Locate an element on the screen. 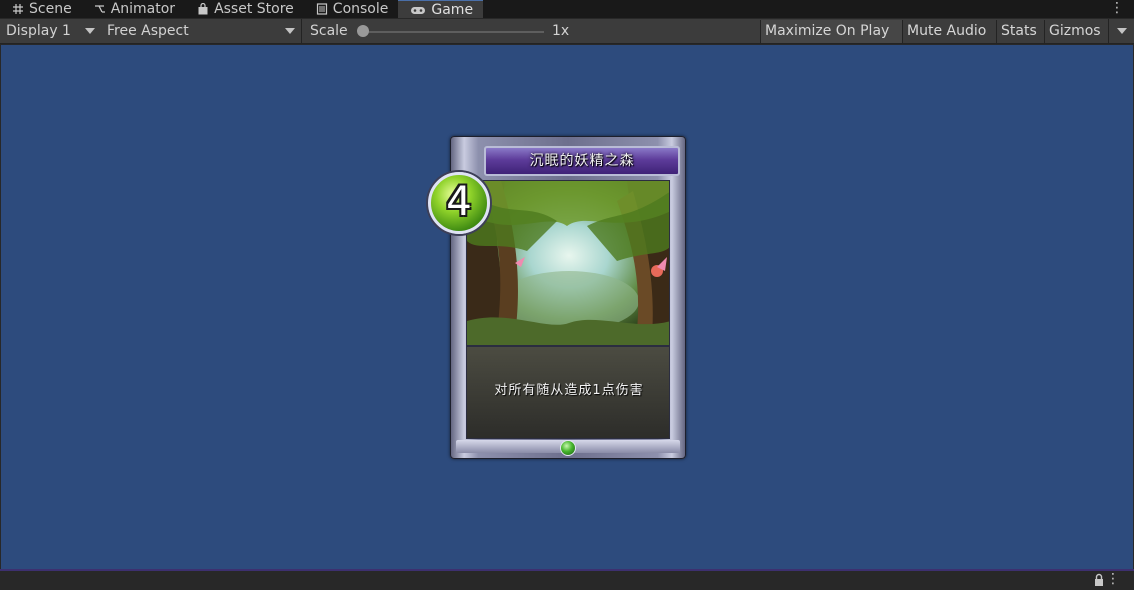 Image resolution: width=1134 pixels, height=590 pixels. card-description: 对所有随从造成1点伤害 is located at coordinates (569, 390).